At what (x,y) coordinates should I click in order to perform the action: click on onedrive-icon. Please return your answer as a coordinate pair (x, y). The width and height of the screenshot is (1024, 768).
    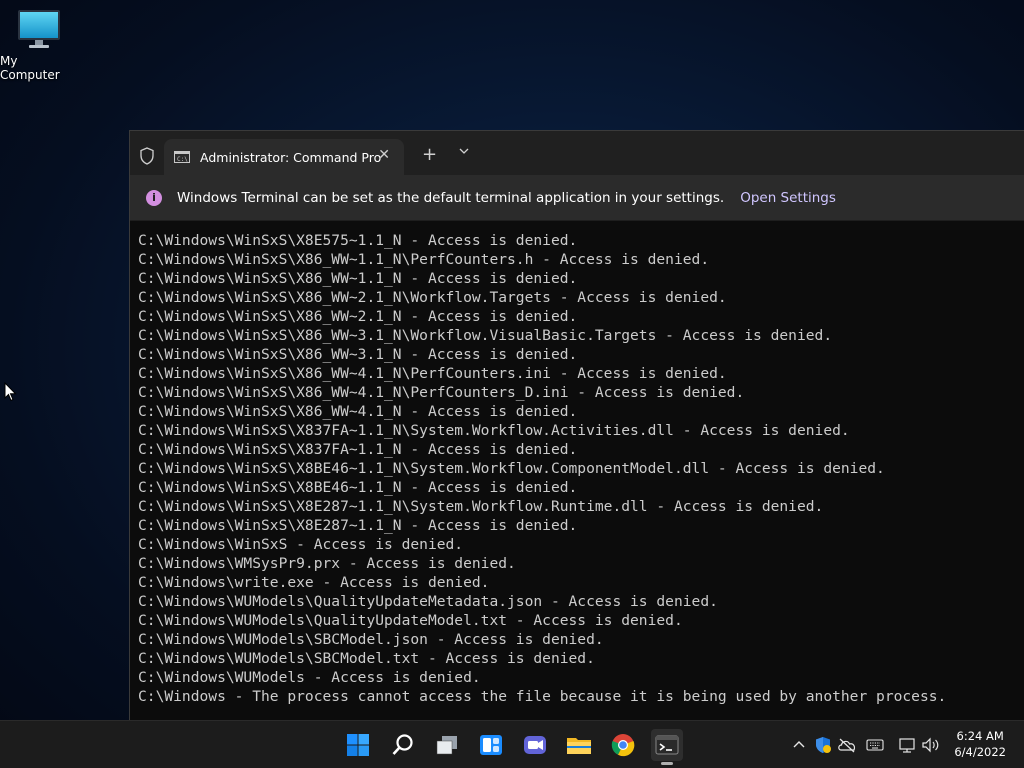
    Looking at the image, I should click on (847, 745).